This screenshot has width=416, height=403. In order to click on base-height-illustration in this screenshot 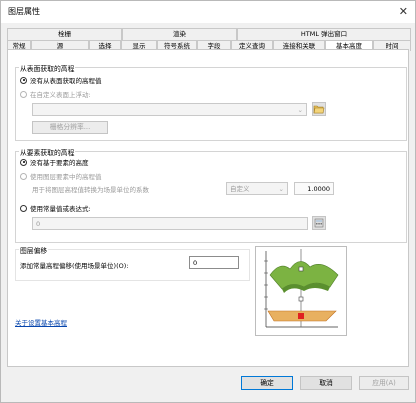, I will do `click(301, 291)`.